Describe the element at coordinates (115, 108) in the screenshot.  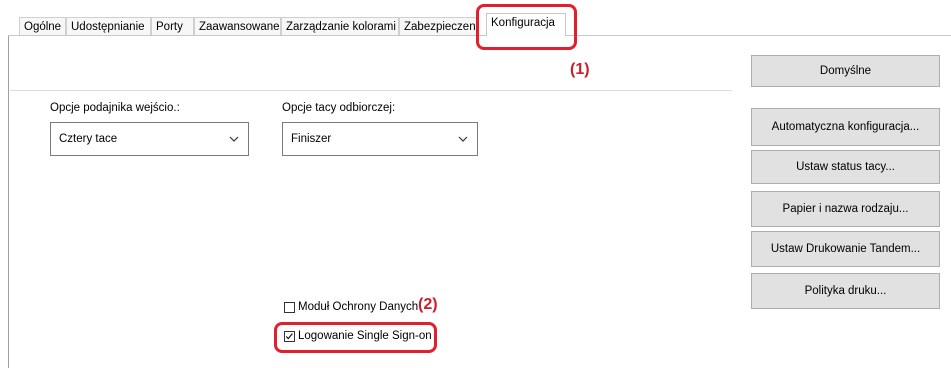
I see `input-tray-label: Opcje podajnika wejścio.:` at that location.